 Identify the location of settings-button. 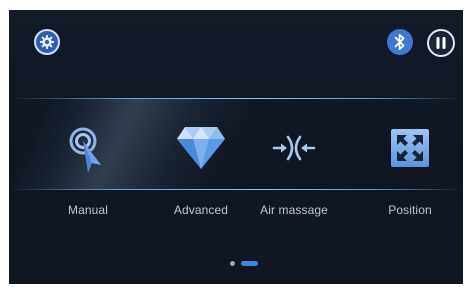
(47, 42).